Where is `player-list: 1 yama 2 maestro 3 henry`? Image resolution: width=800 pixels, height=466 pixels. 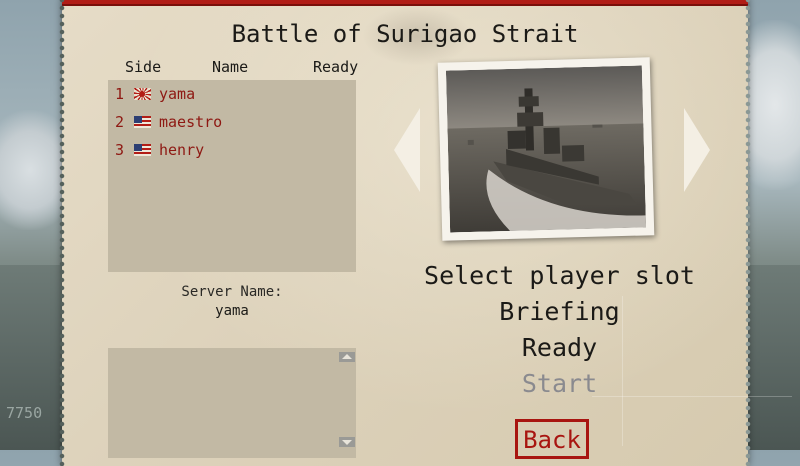
player-list: 1 yama 2 maestro 3 henry is located at coordinates (232, 176).